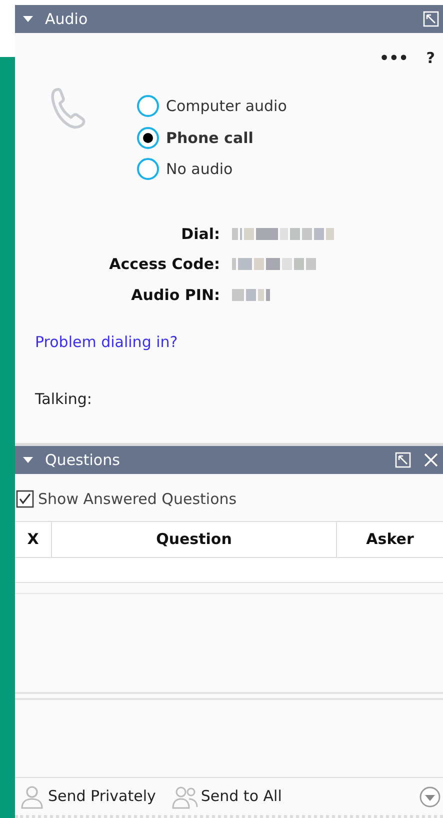 The height and width of the screenshot is (818, 443). I want to click on panel-title: Audio, so click(66, 19).